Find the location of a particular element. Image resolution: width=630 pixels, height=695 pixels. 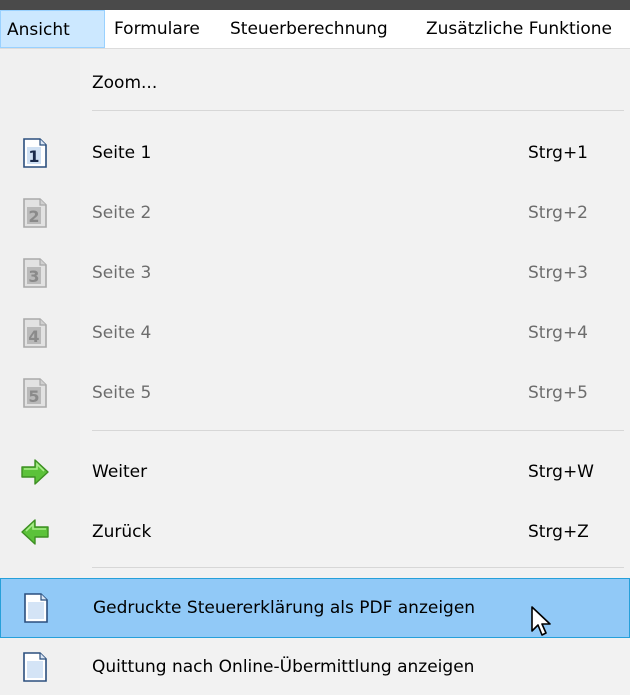

menu-formulare: Formulare is located at coordinates (157, 29).